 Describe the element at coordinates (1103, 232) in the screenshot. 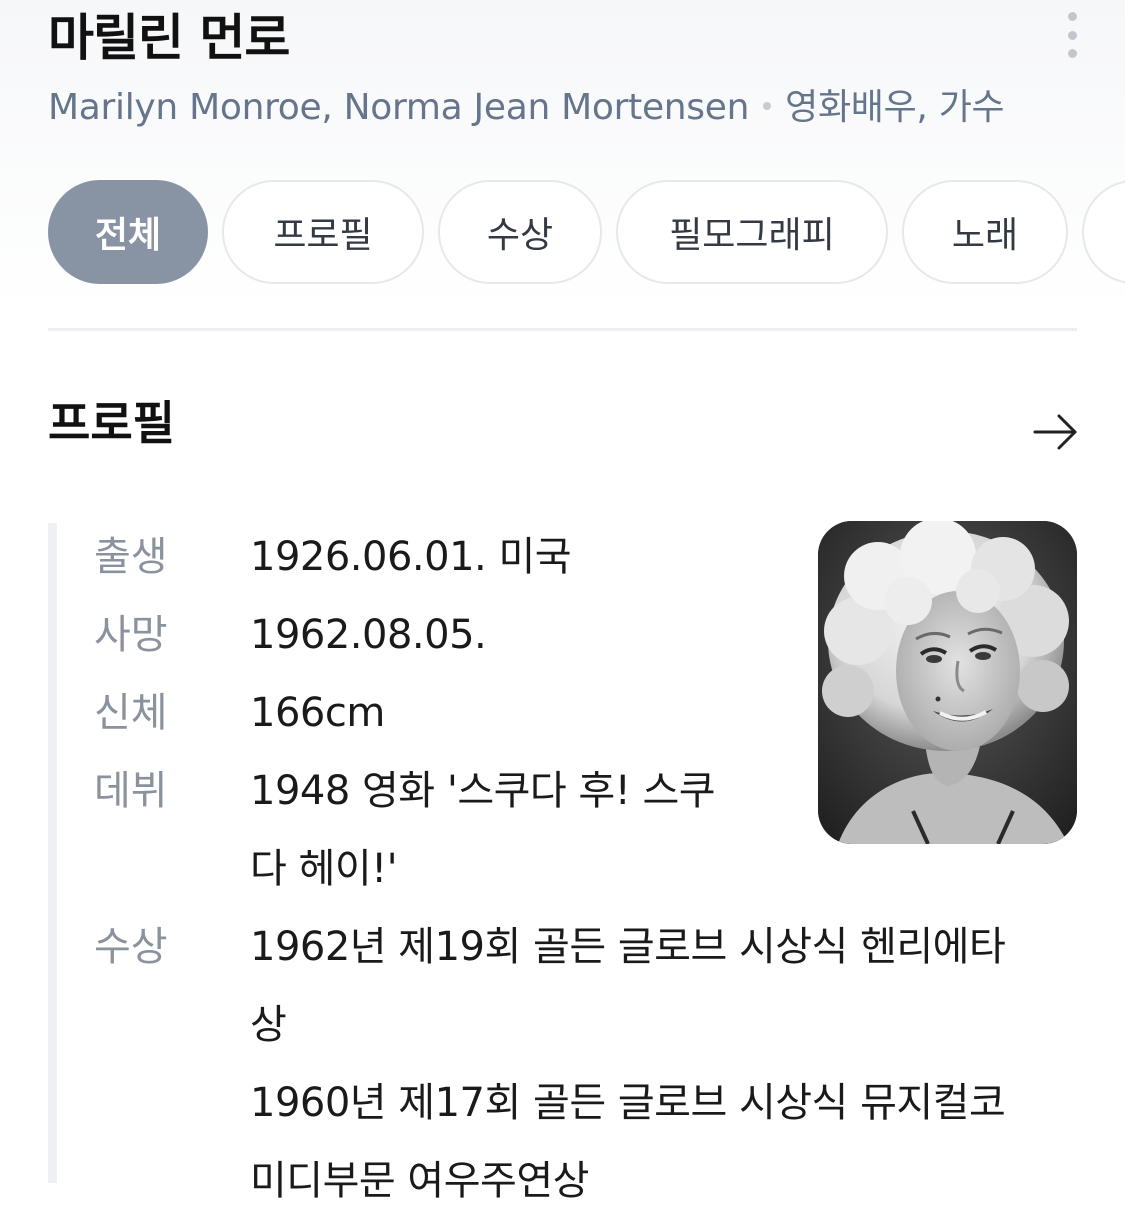

I see `tab-more` at that location.